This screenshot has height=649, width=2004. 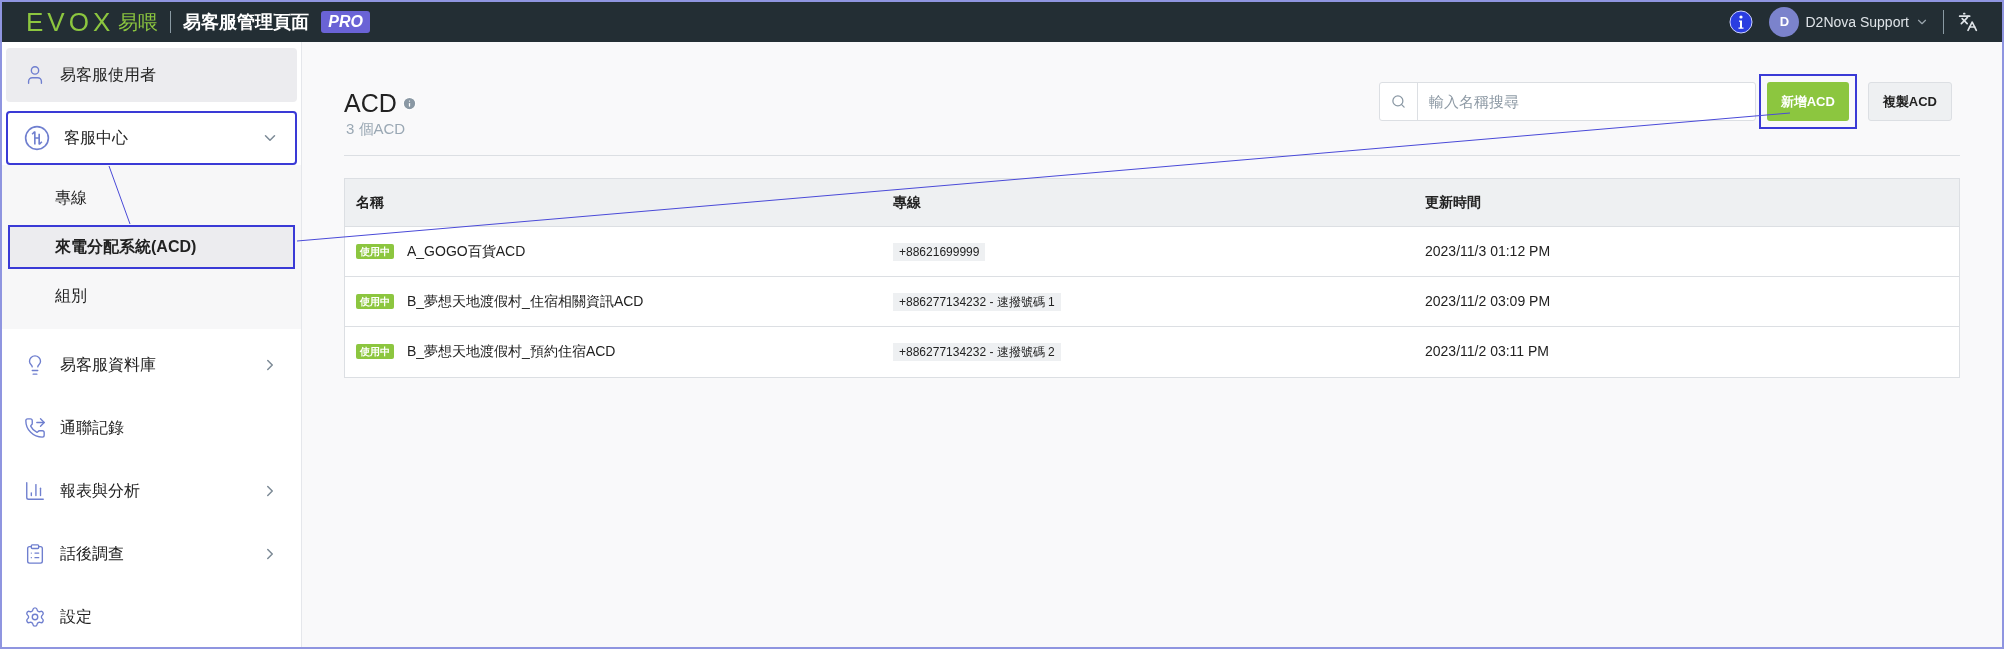 I want to click on sidebar-subitem: 專線, so click(x=151, y=198).